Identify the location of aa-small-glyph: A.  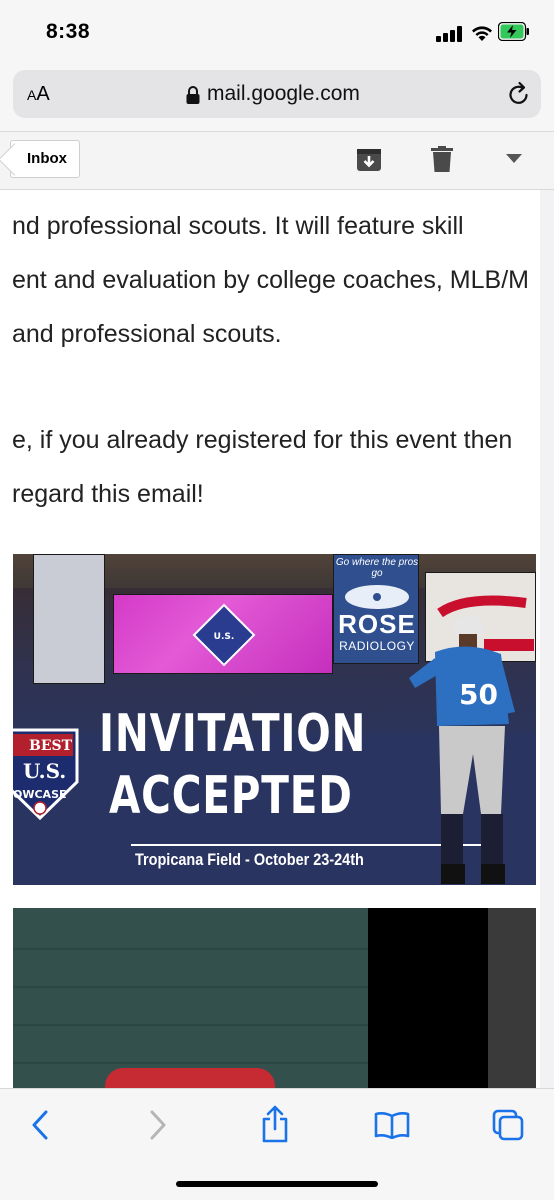
(32, 95).